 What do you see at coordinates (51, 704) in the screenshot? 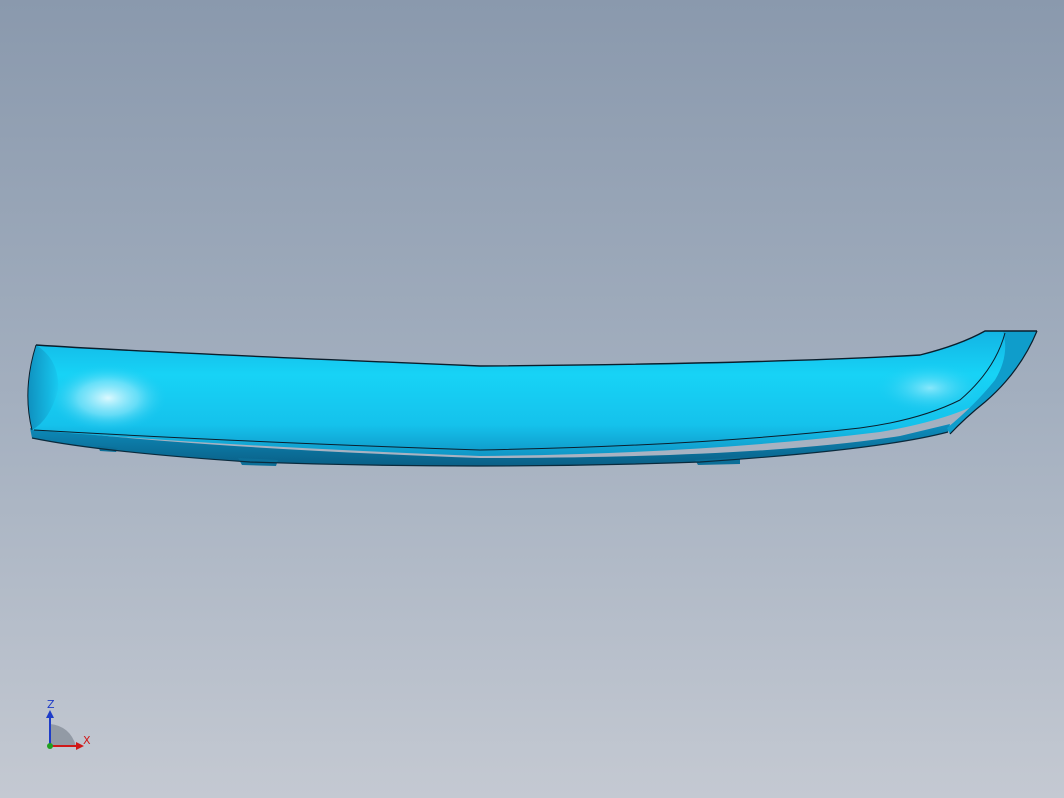
I see `z-axis-label: Z` at bounding box center [51, 704].